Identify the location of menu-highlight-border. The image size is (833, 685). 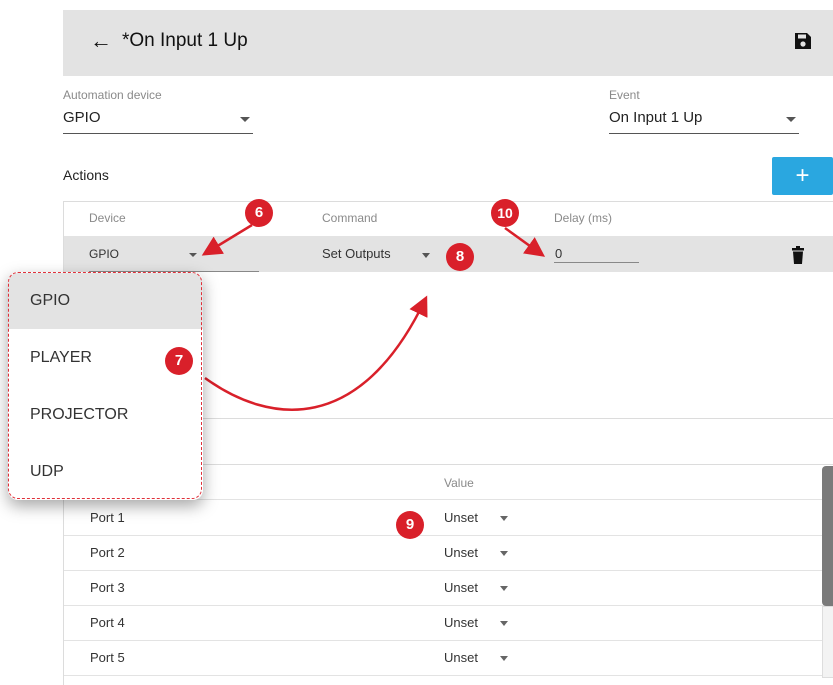
(105, 385).